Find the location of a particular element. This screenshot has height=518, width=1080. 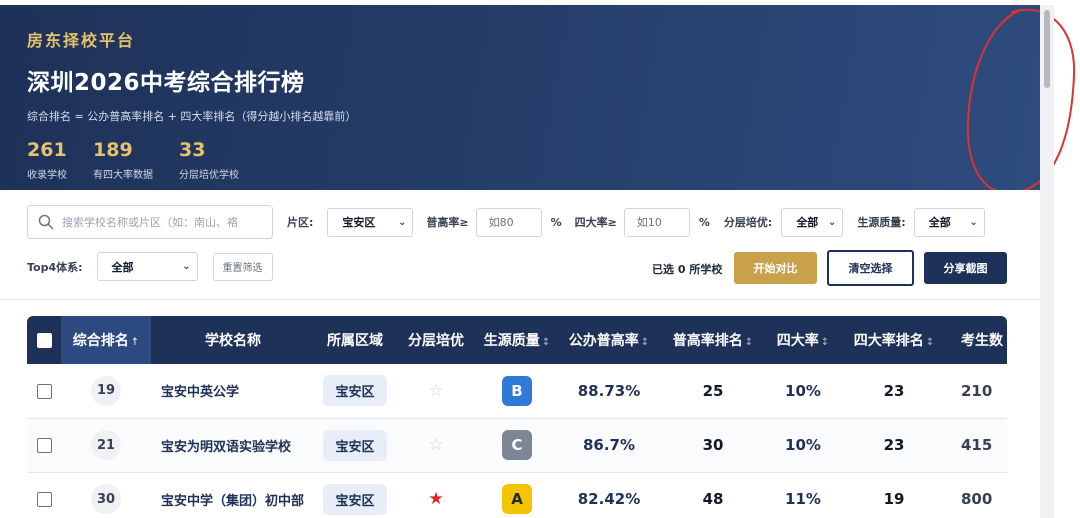

source-quality-select: 全部 ⌄ is located at coordinates (949, 222).